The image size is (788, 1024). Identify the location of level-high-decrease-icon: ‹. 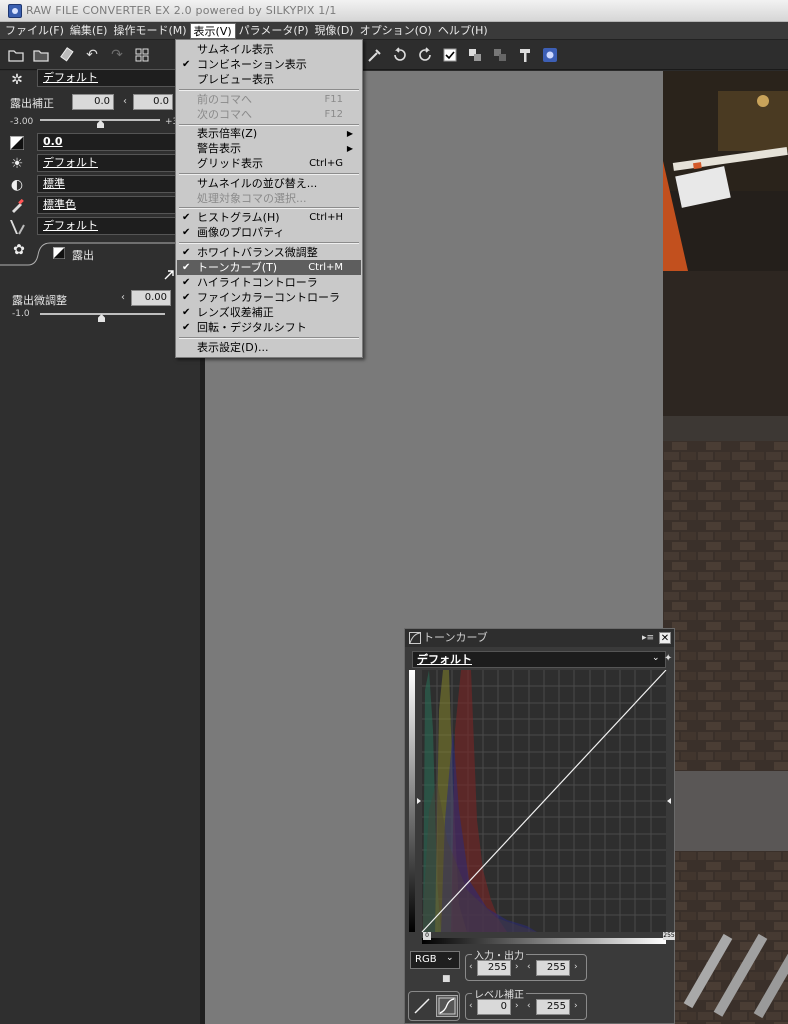
(529, 1006).